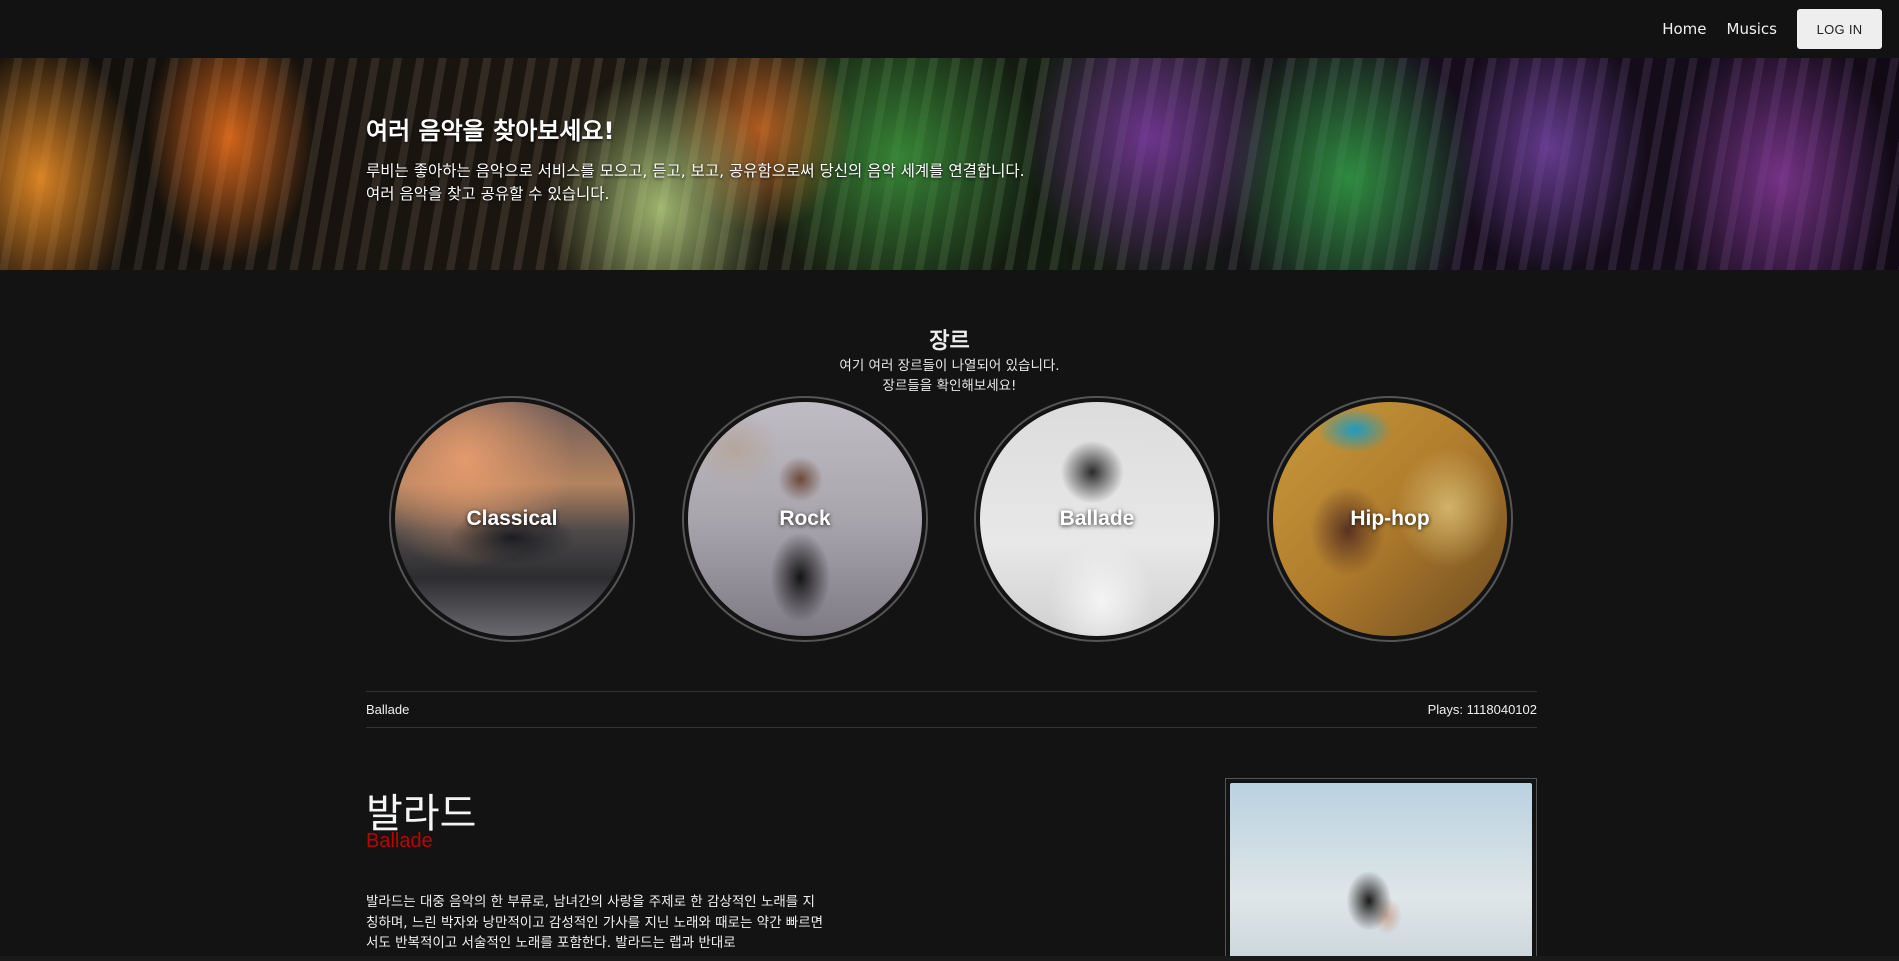 This screenshot has width=1899, height=961. I want to click on genre-label: Rock, so click(805, 518).